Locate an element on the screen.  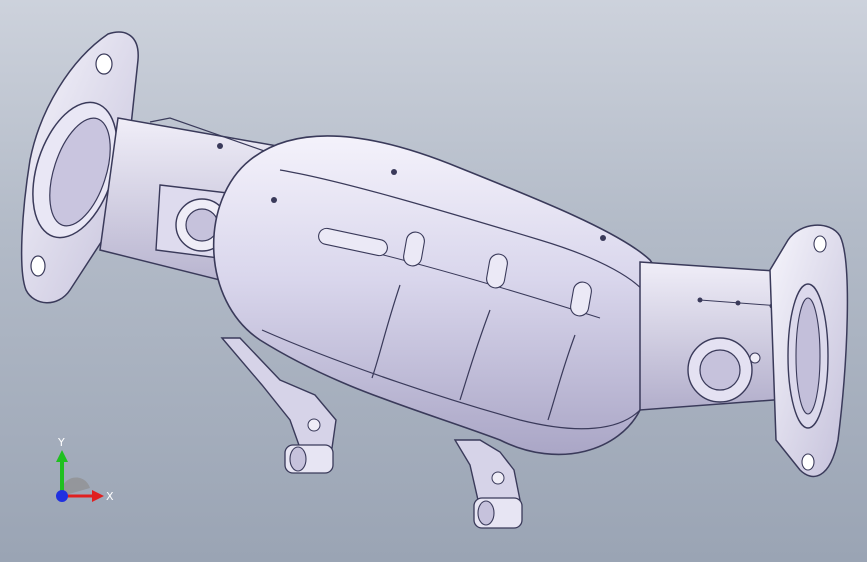
coordinate-triad: Y X is located at coordinates (85, 469).